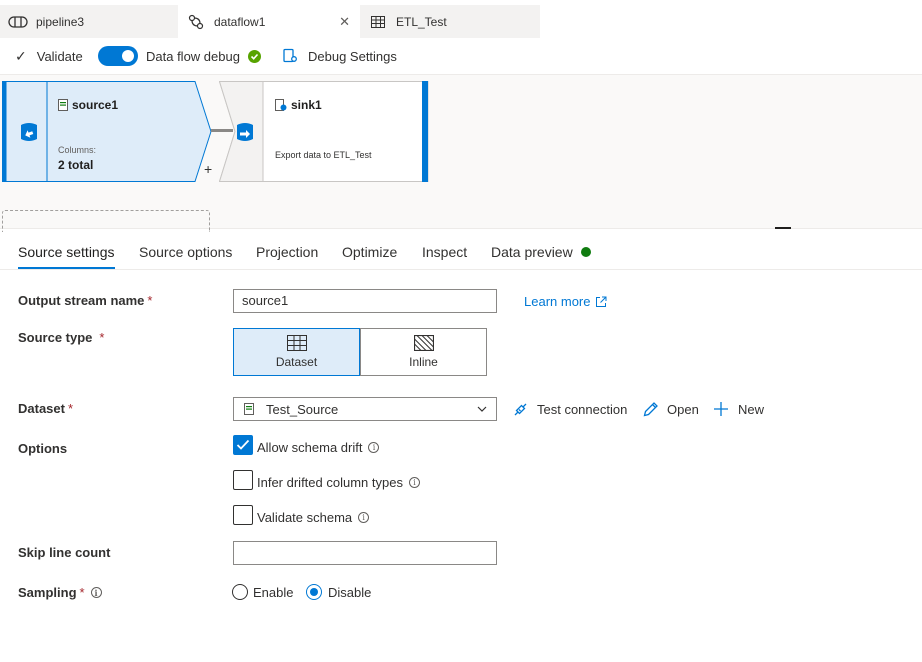  What do you see at coordinates (314, 592) in the screenshot?
I see `sampling-disable-radio` at bounding box center [314, 592].